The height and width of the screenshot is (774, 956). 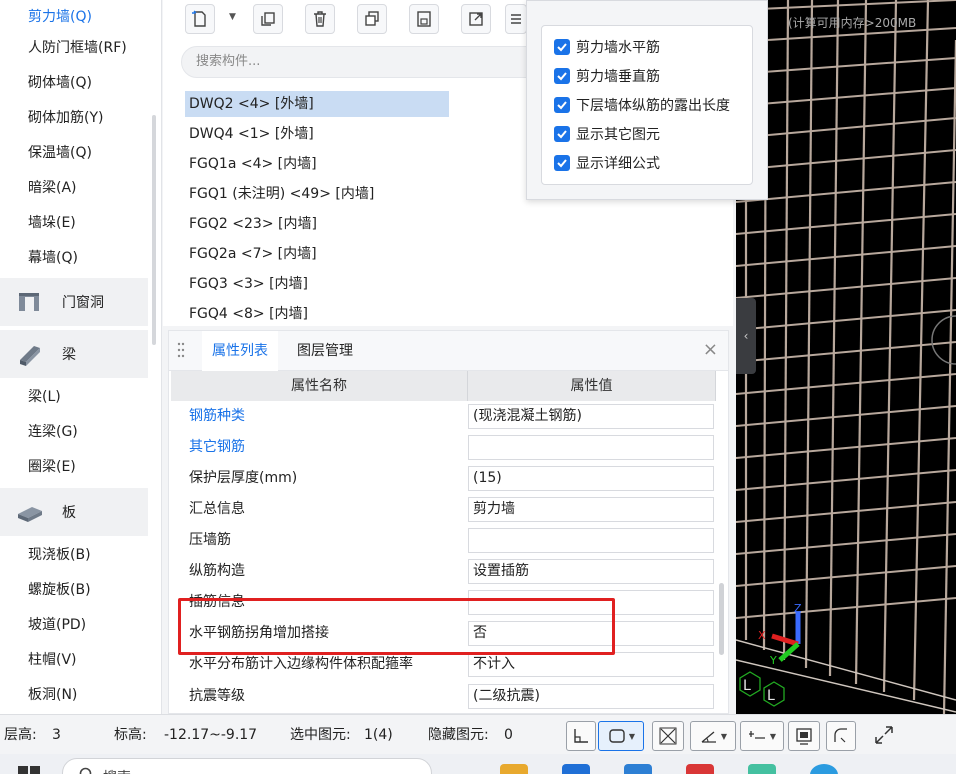 What do you see at coordinates (75, 188) in the screenshot?
I see `sidebar-item-hidden-beam: 暗梁(A)` at bounding box center [75, 188].